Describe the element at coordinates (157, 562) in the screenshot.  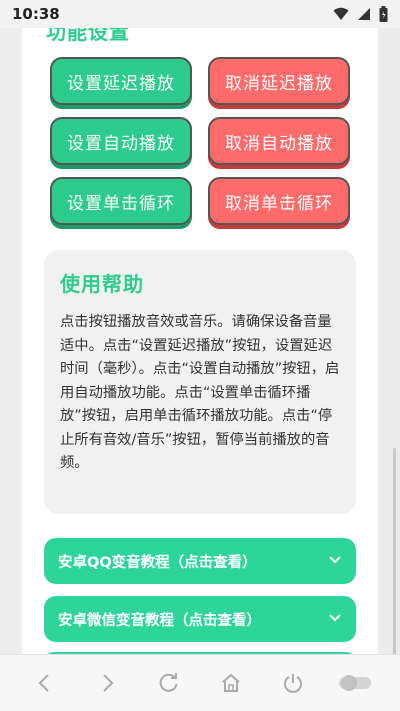
I see `accordion-label: 安卓QQ变音教程（点击查看）` at that location.